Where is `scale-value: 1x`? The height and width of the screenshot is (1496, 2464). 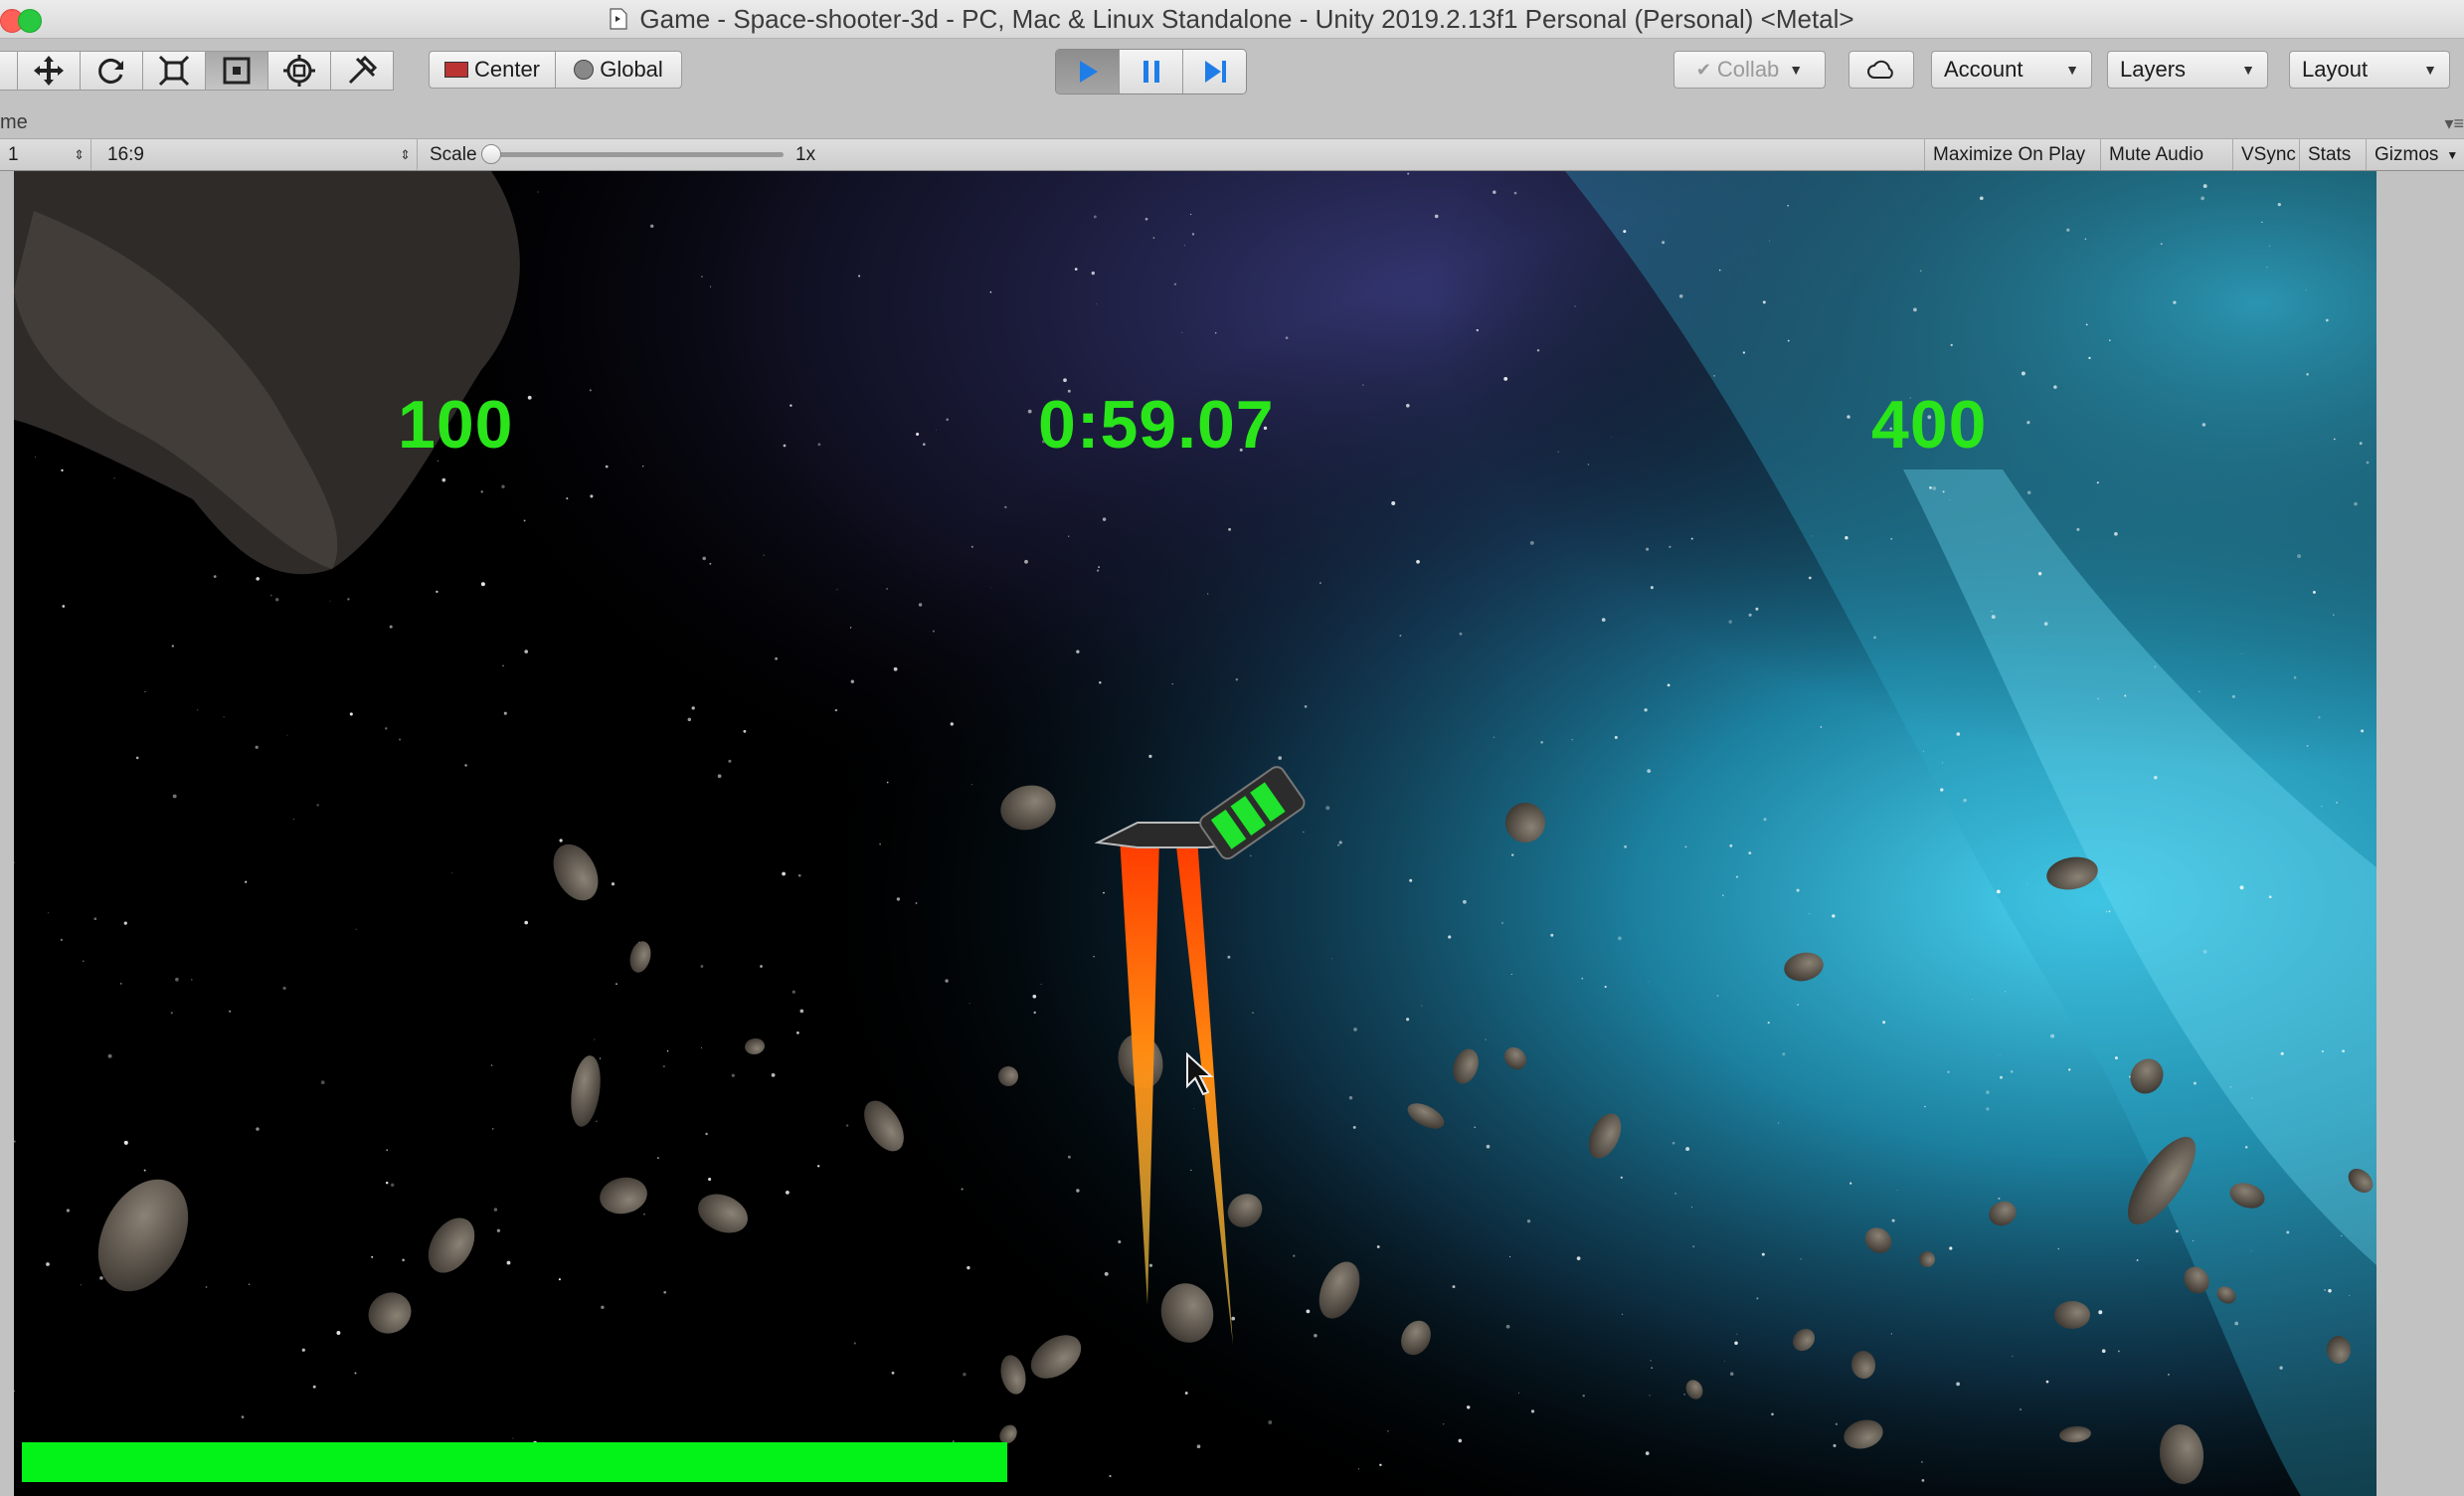
scale-value: 1x is located at coordinates (805, 154).